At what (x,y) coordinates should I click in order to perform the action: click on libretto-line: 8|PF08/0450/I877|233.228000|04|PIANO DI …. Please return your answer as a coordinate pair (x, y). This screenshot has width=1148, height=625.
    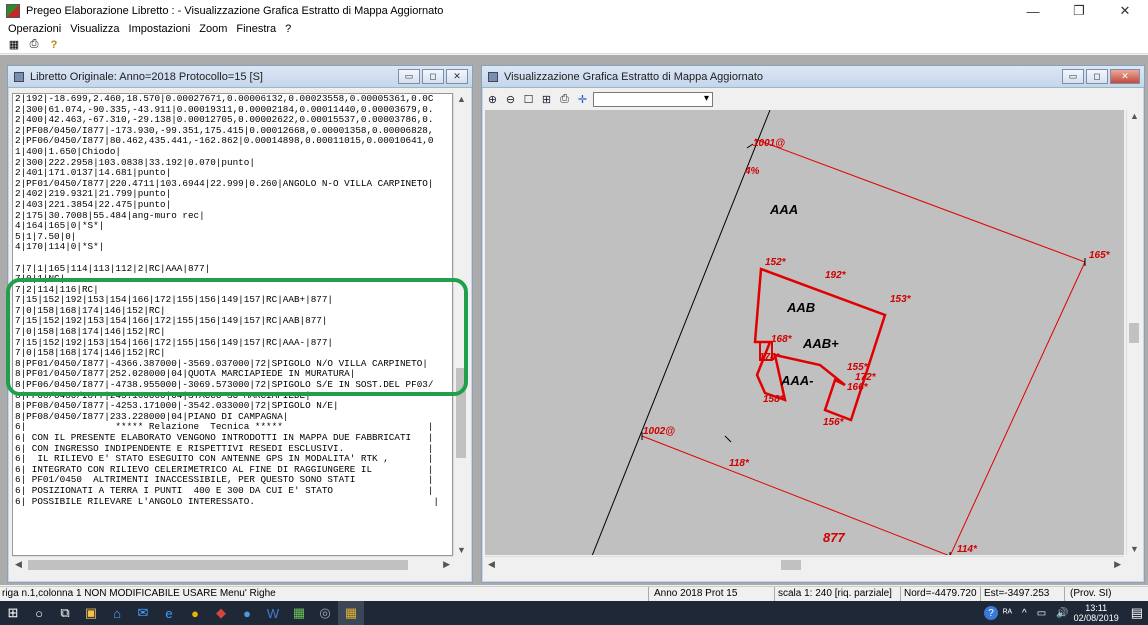
    Looking at the image, I should click on (232, 417).